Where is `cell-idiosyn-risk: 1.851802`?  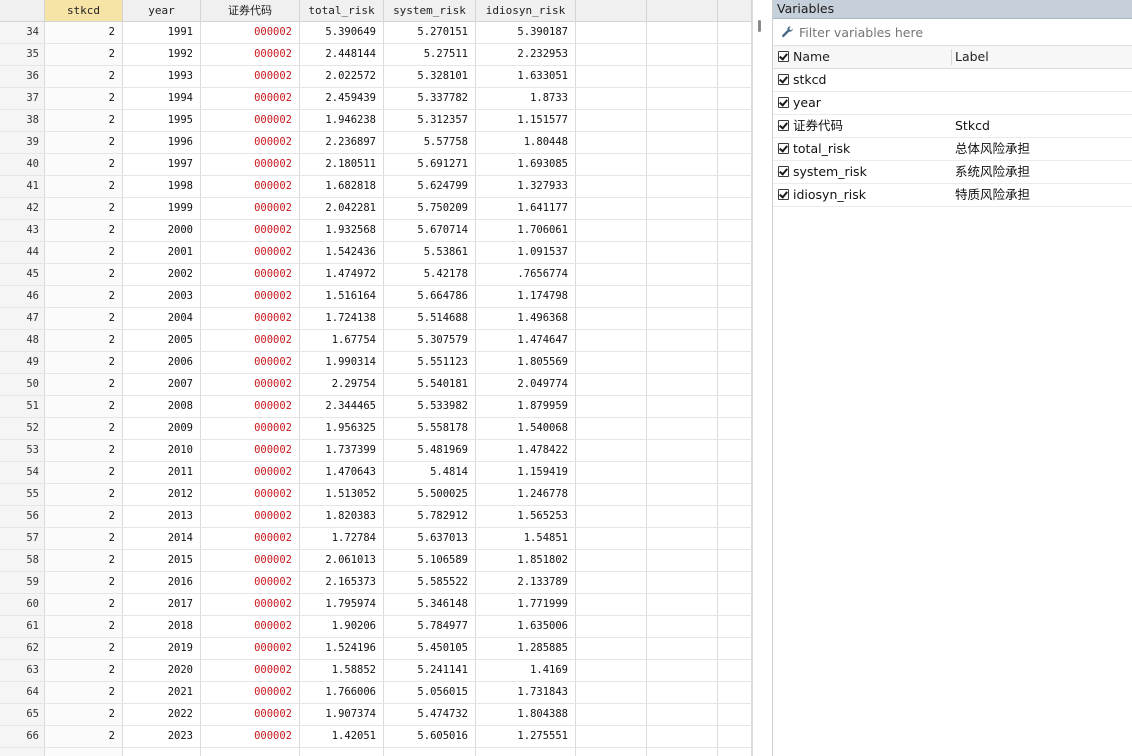
cell-idiosyn-risk: 1.851802 is located at coordinates (526, 560).